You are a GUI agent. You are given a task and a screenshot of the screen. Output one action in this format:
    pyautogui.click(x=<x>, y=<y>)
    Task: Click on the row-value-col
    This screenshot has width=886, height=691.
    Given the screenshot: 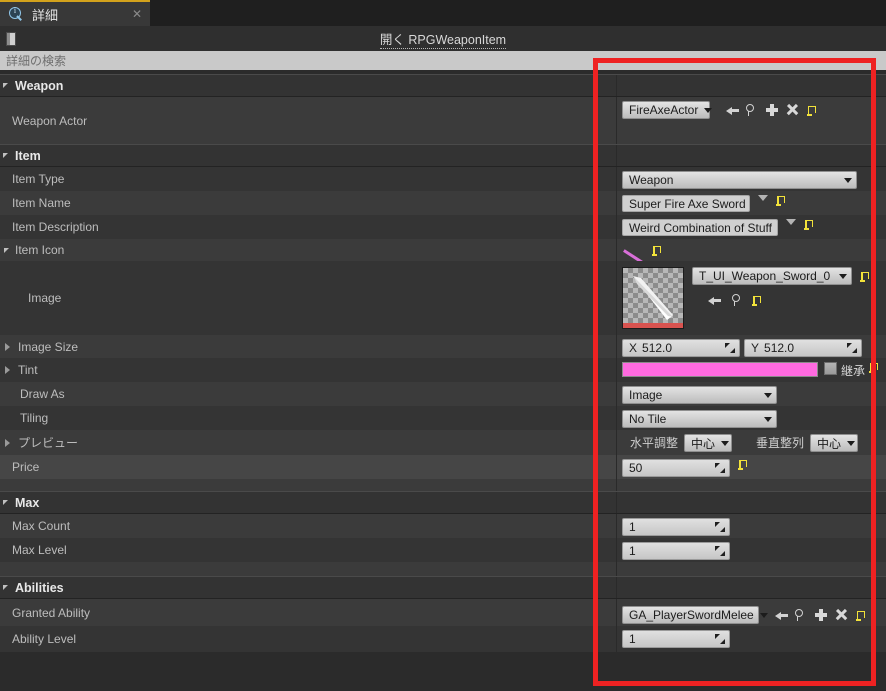 What is the action you would take?
    pyautogui.click(x=751, y=250)
    